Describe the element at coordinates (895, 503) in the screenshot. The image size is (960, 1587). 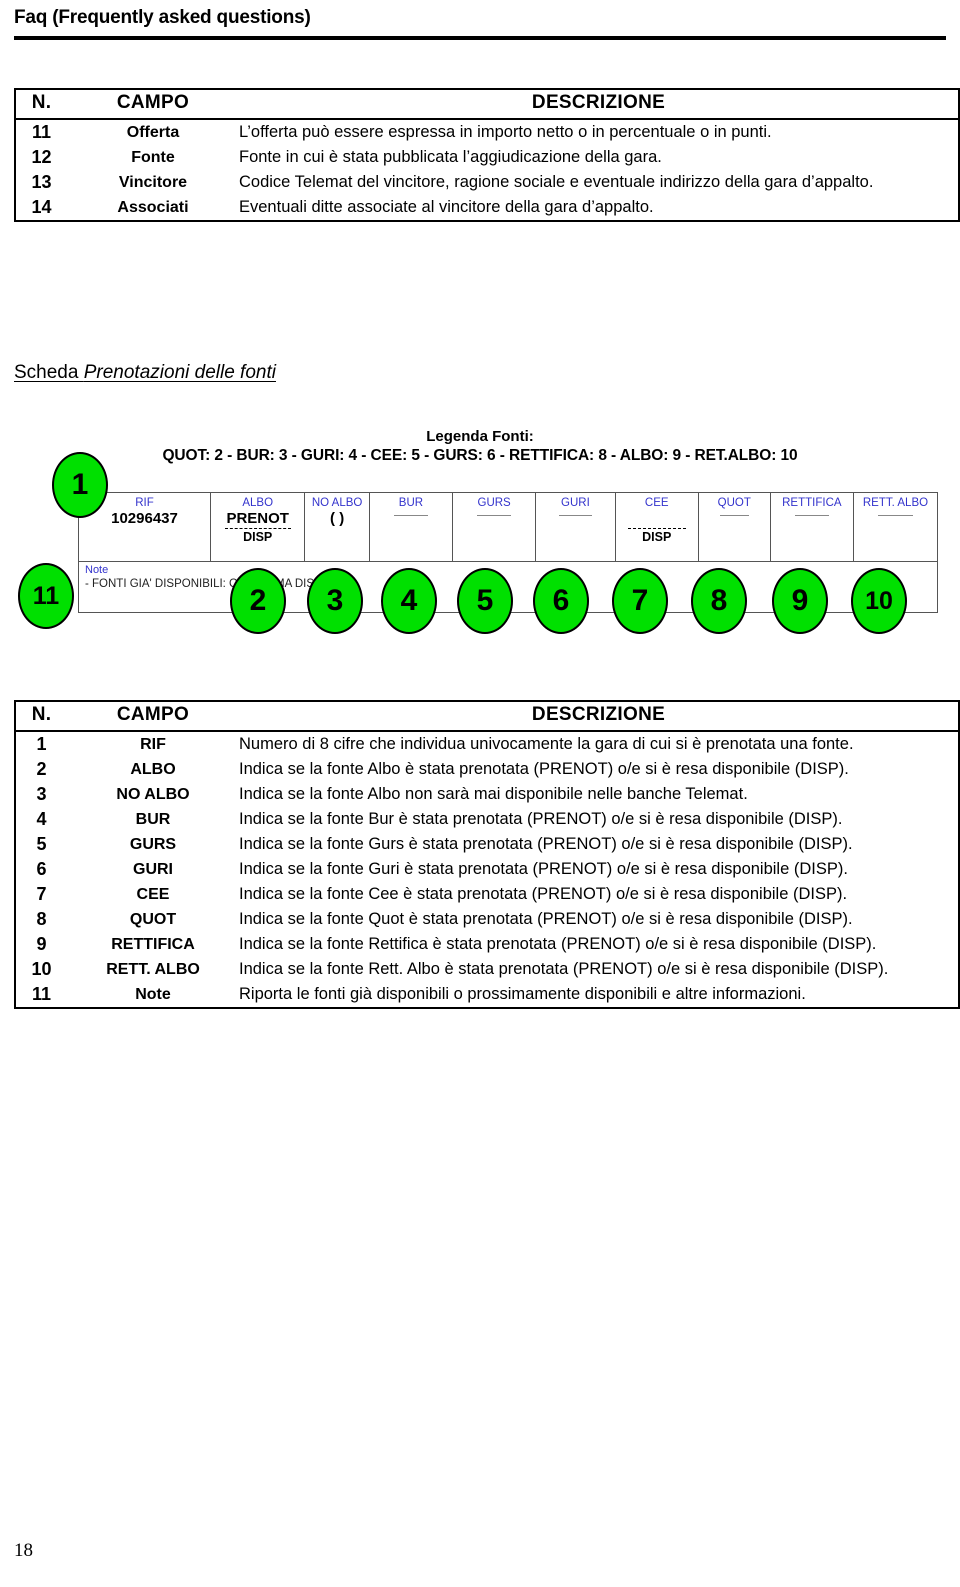
I see `screenshot-column-label: RETT. ALBO` at that location.